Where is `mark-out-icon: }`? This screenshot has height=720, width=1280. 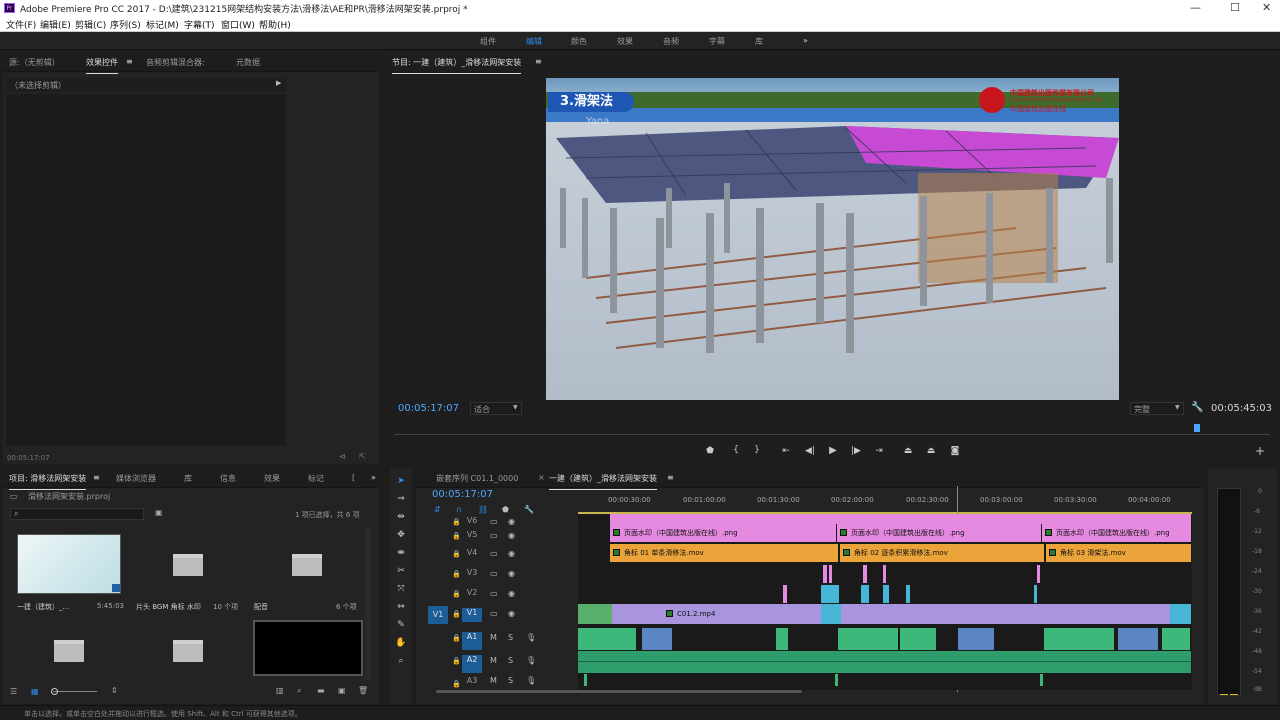 mark-out-icon: } is located at coordinates (757, 450).